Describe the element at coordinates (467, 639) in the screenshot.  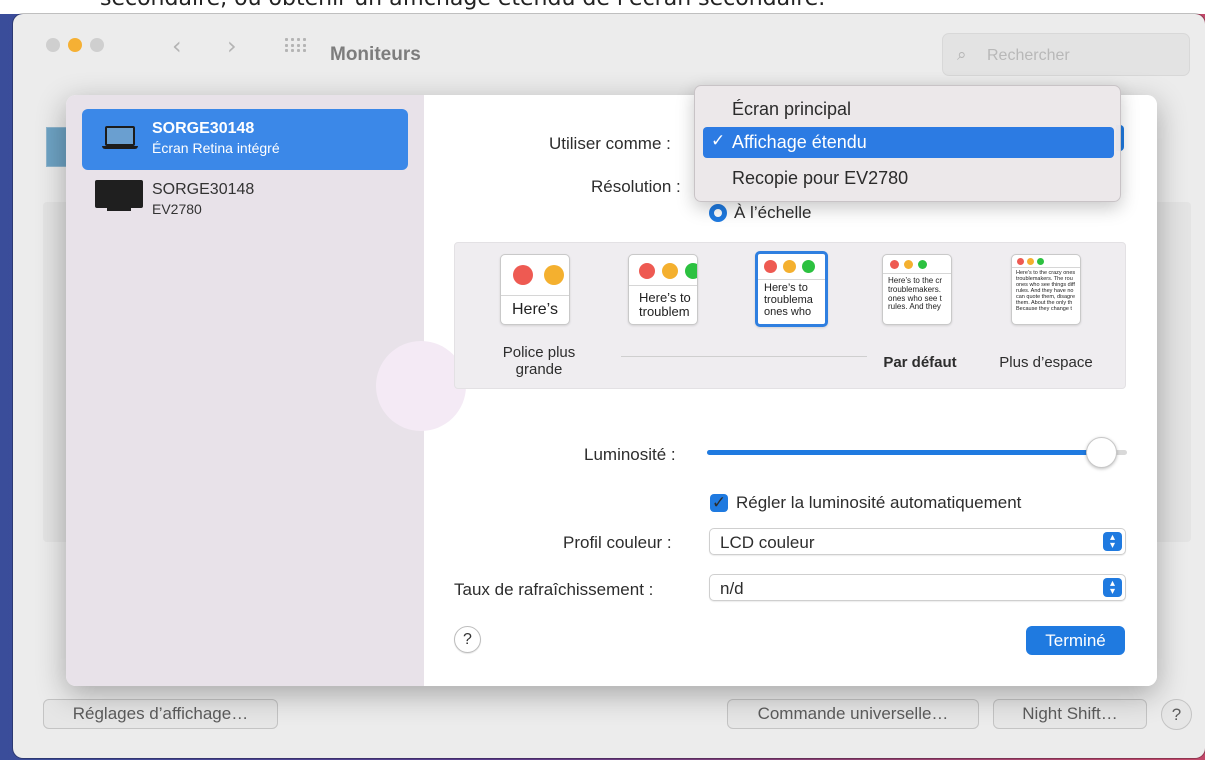
I see `help-button: ?` at that location.